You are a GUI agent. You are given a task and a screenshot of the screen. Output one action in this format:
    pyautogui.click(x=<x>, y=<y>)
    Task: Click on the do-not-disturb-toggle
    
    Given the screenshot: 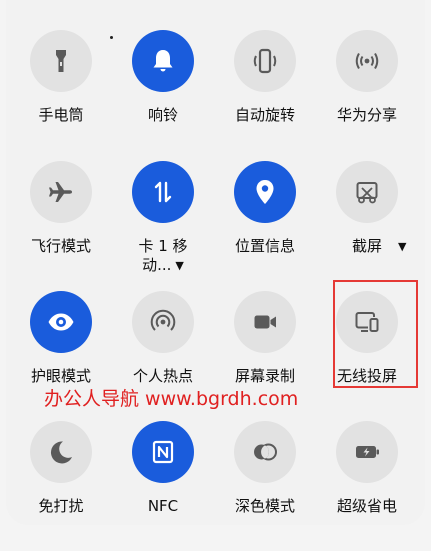 What is the action you would take?
    pyautogui.click(x=61, y=452)
    